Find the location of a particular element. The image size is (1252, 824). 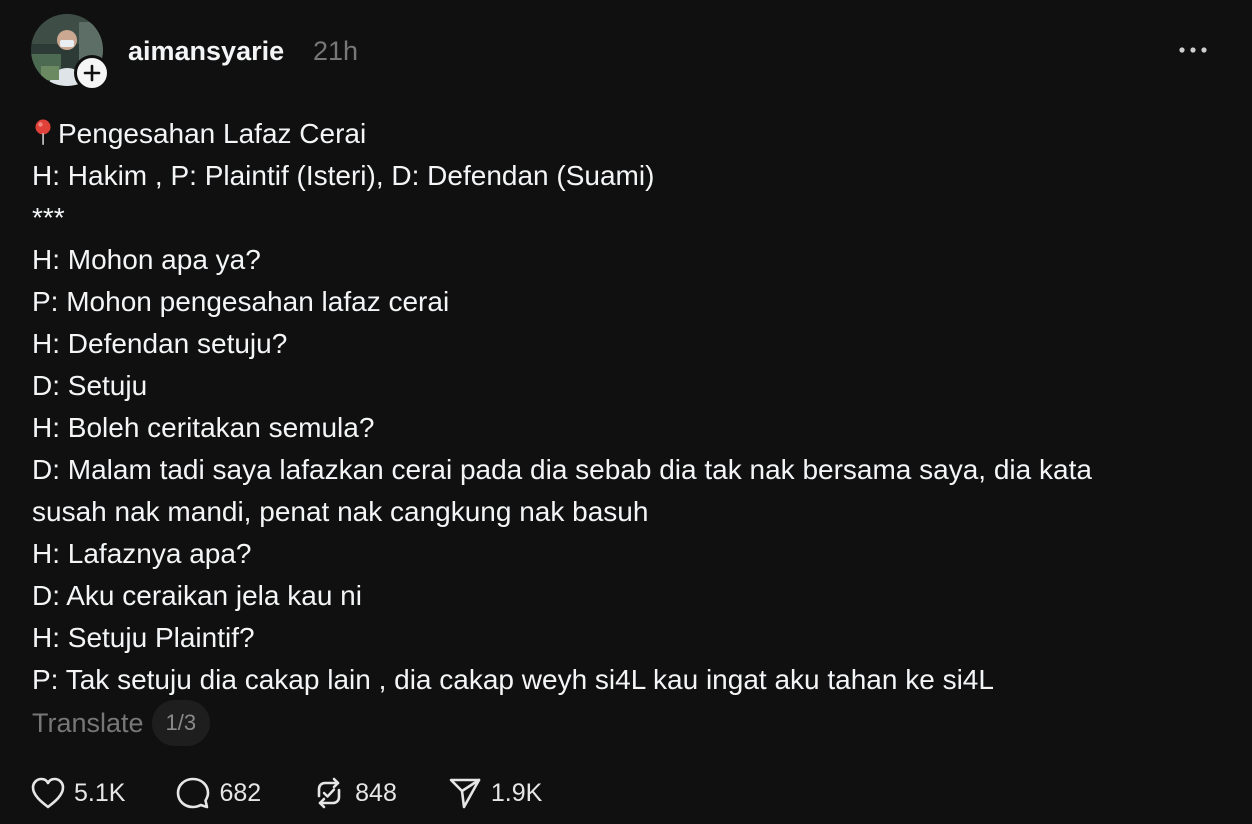

repost-icon is located at coordinates (329, 793).